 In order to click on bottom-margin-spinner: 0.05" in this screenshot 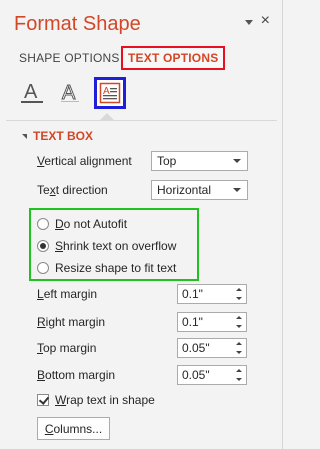, I will do `click(212, 375)`.